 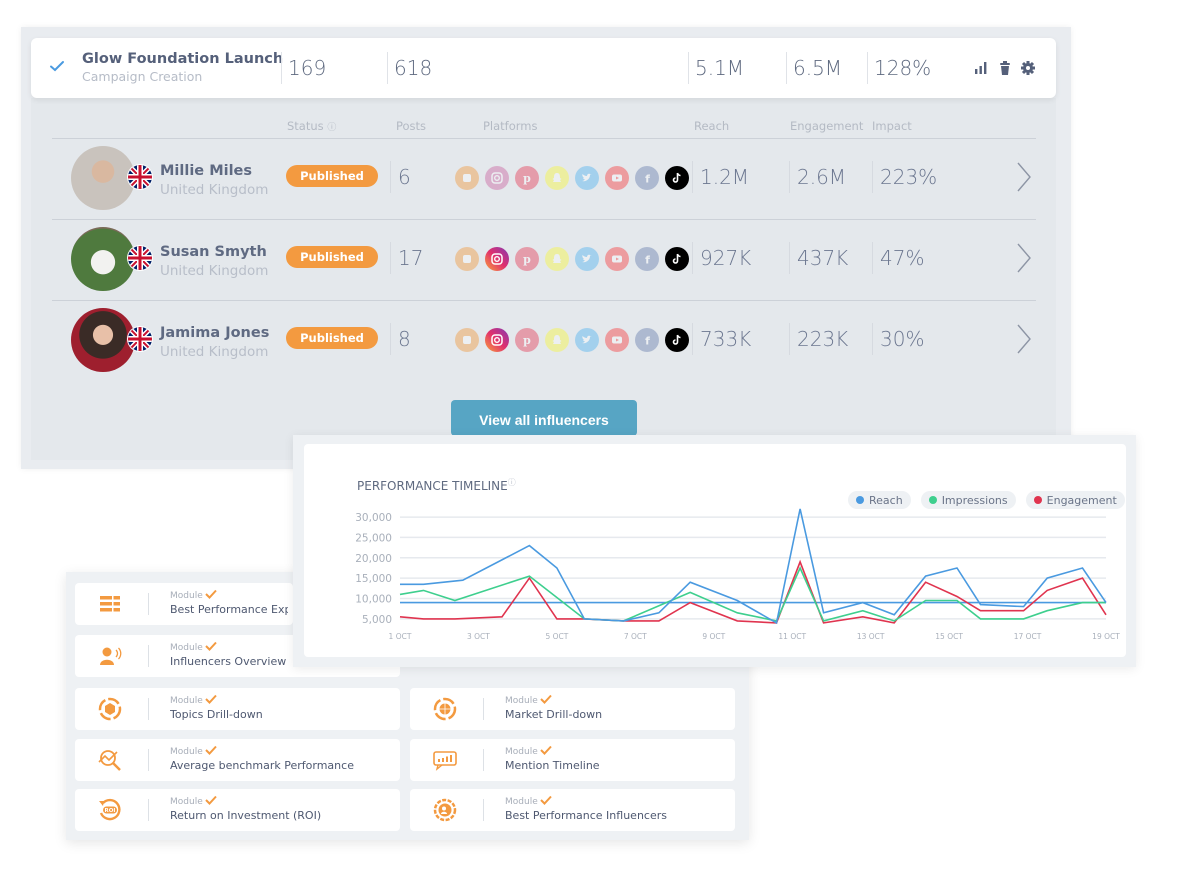 What do you see at coordinates (572, 810) in the screenshot?
I see `module-card: Module Best Performance Influencers` at bounding box center [572, 810].